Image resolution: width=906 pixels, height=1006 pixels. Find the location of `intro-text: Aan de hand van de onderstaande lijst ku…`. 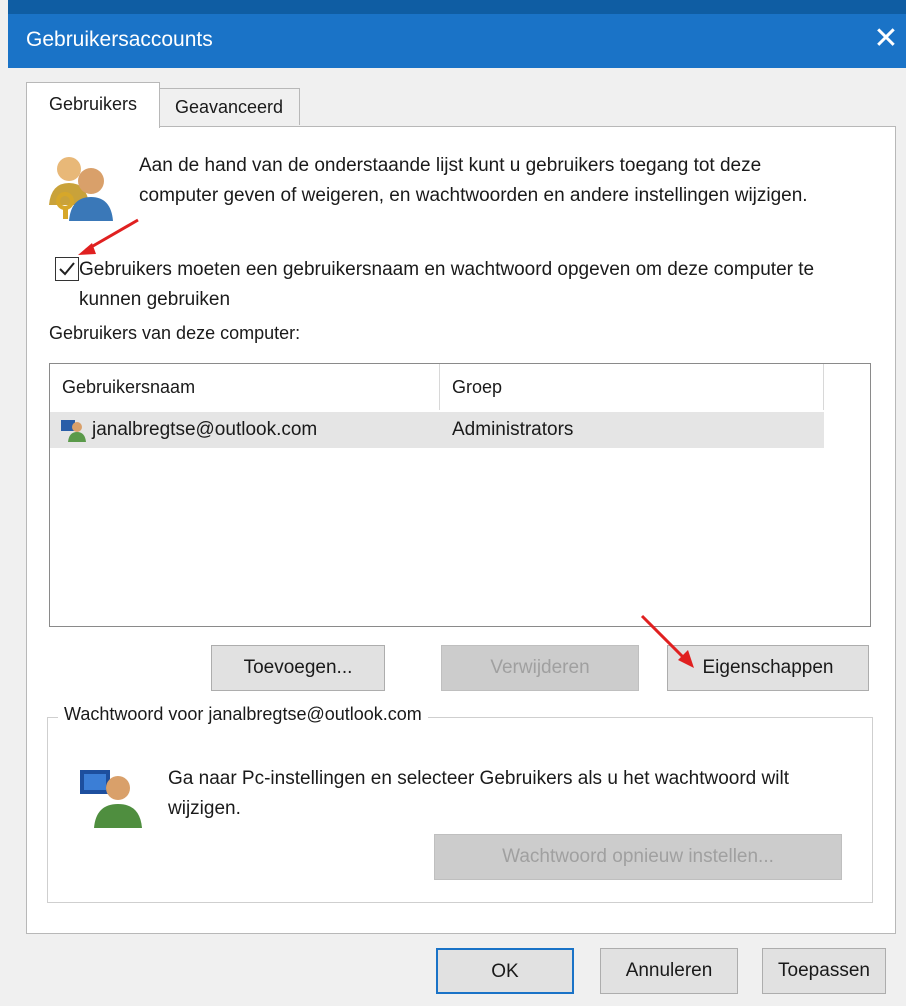

intro-text: Aan de hand van de onderstaande lijst ku… is located at coordinates (473, 180).